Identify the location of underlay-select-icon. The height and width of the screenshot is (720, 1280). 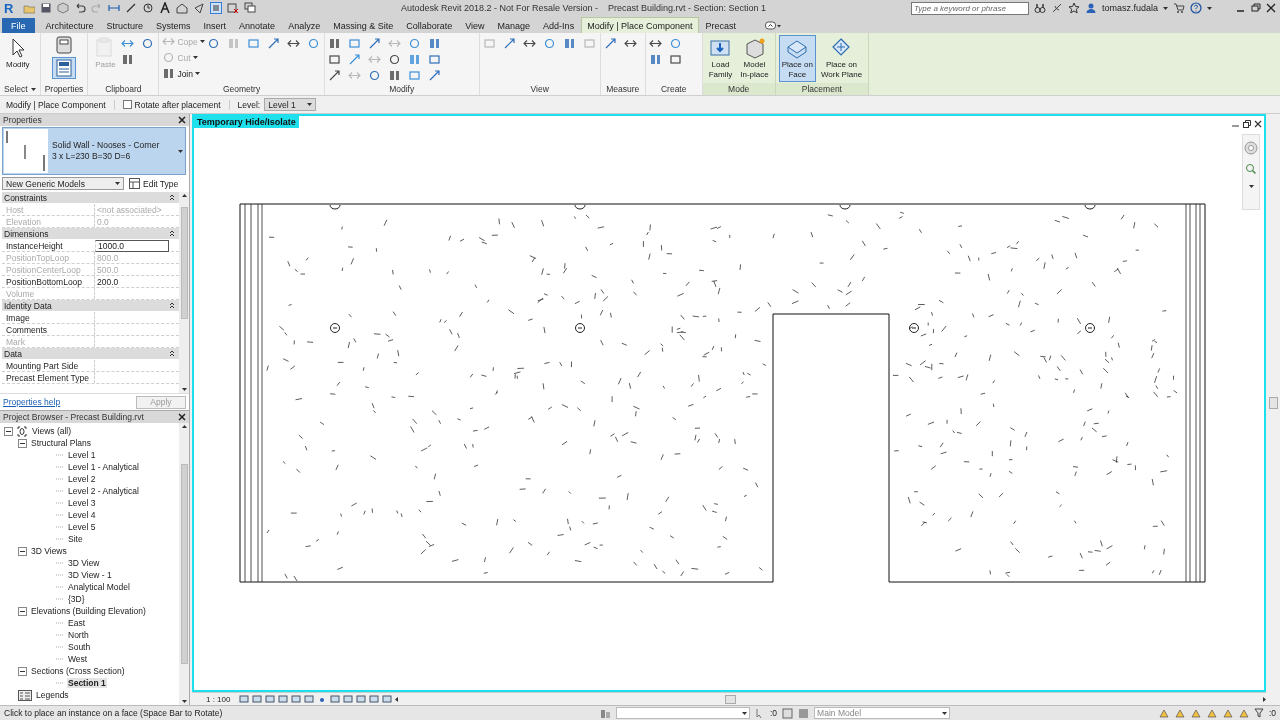
(1179, 713).